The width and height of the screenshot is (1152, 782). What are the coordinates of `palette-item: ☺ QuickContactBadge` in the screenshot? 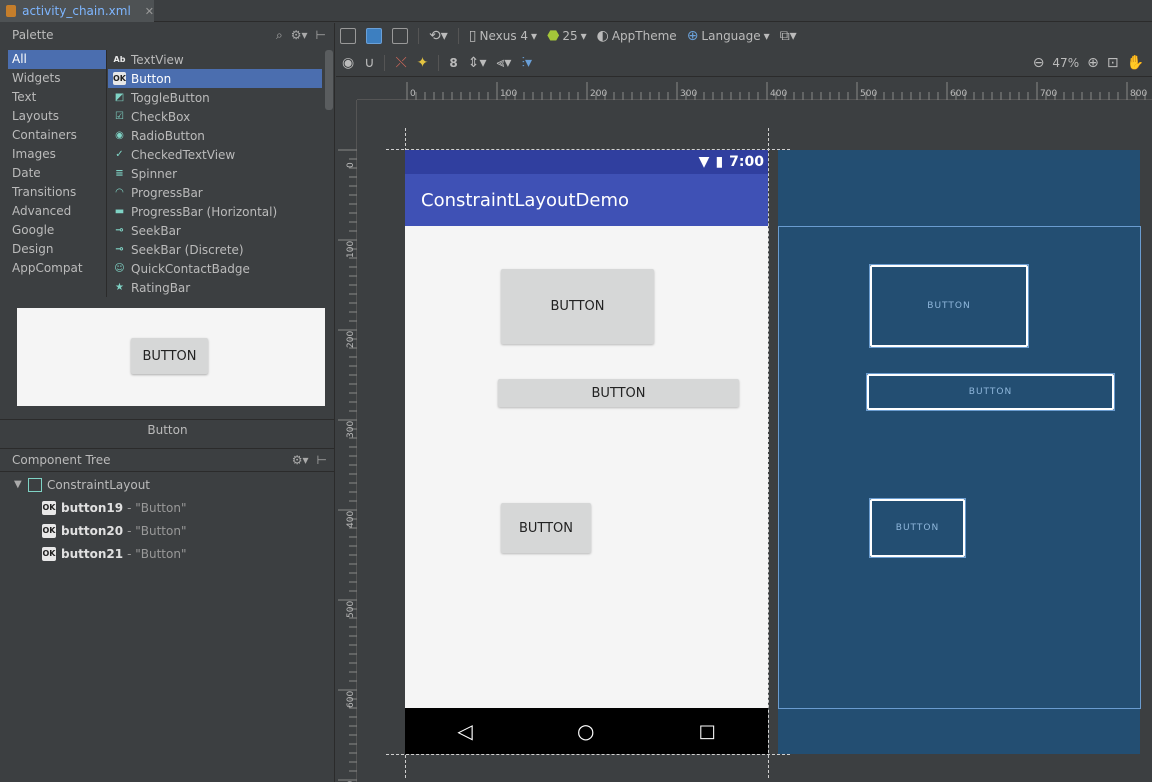 It's located at (215, 268).